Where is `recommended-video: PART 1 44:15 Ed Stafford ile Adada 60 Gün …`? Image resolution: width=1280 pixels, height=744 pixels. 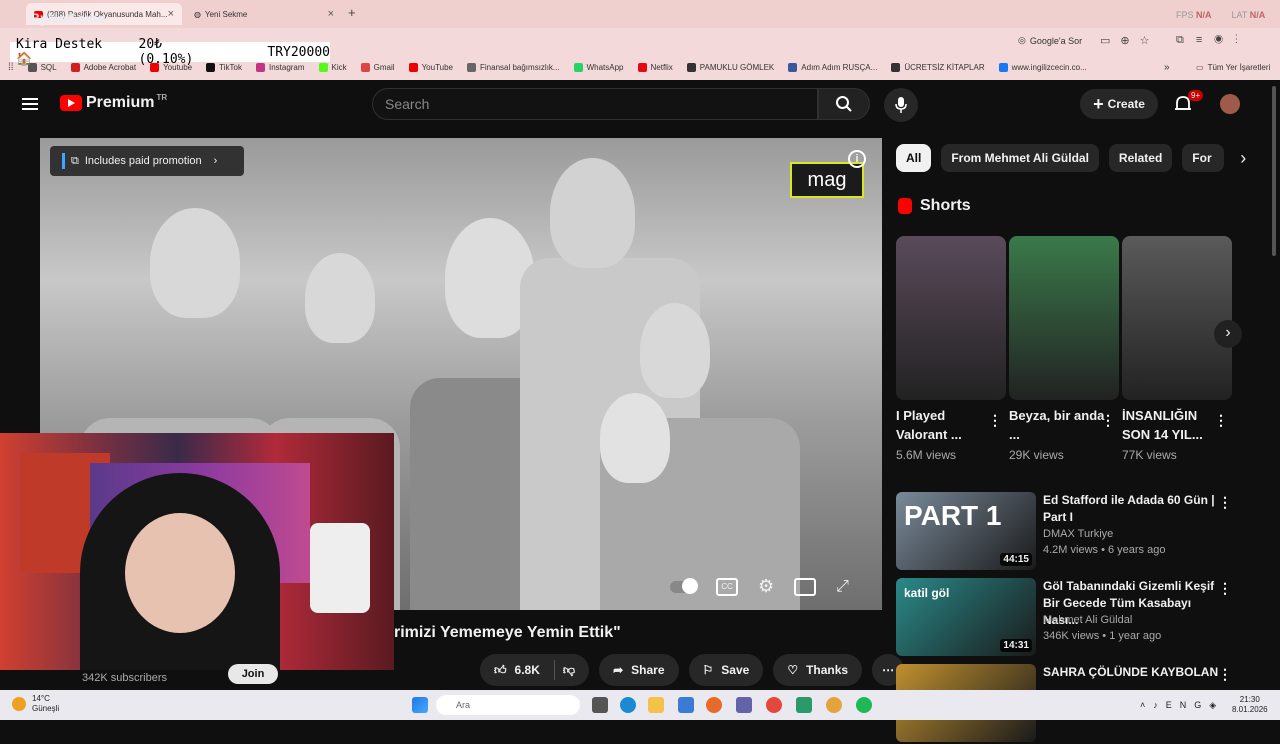 recommended-video: PART 1 44:15 Ed Stafford ile Adada 60 Gün … is located at coordinates (1081, 532).